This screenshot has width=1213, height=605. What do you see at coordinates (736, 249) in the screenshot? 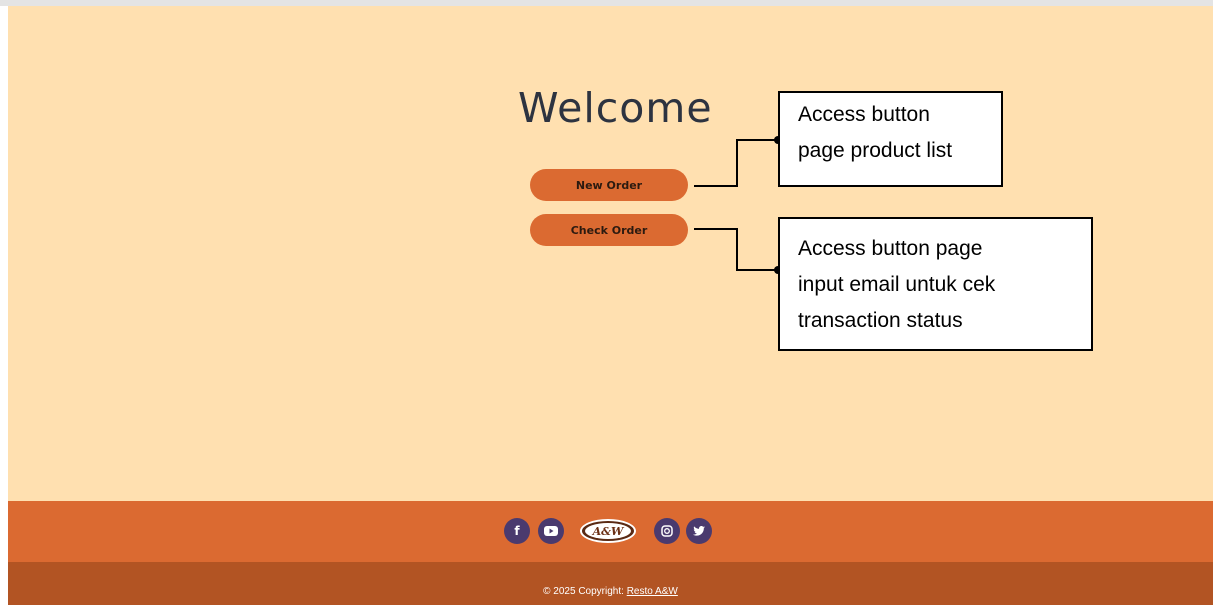
I see `connector-check-order` at bounding box center [736, 249].